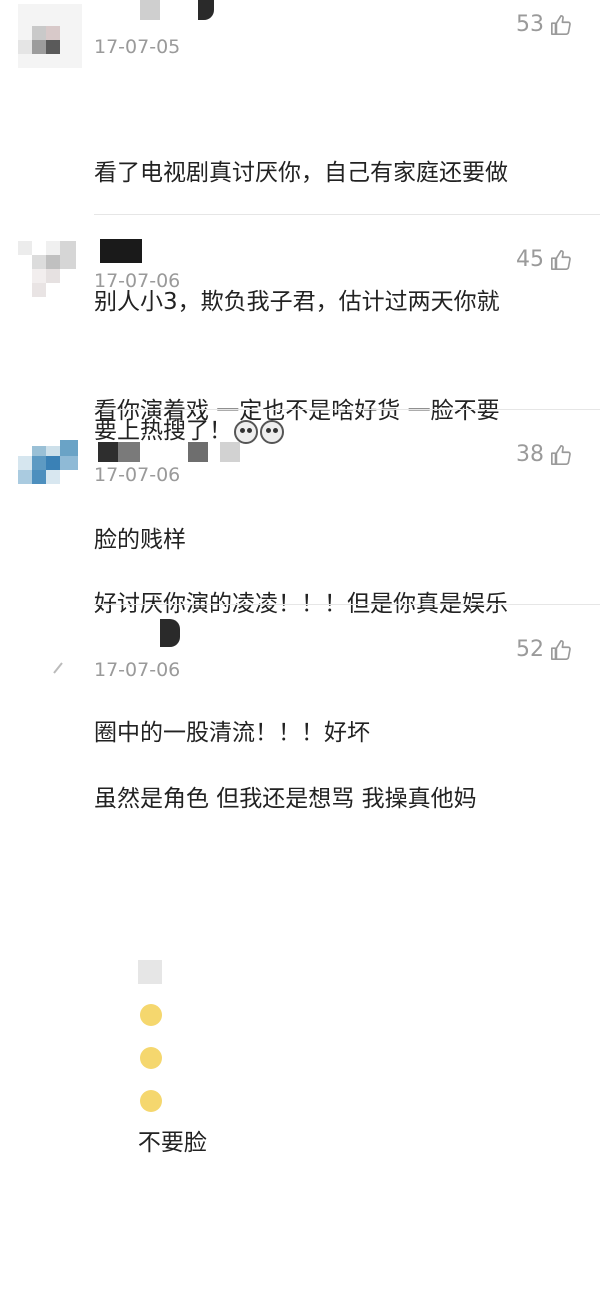 The width and height of the screenshot is (600, 1294). I want to click on like-count: 45, so click(530, 259).